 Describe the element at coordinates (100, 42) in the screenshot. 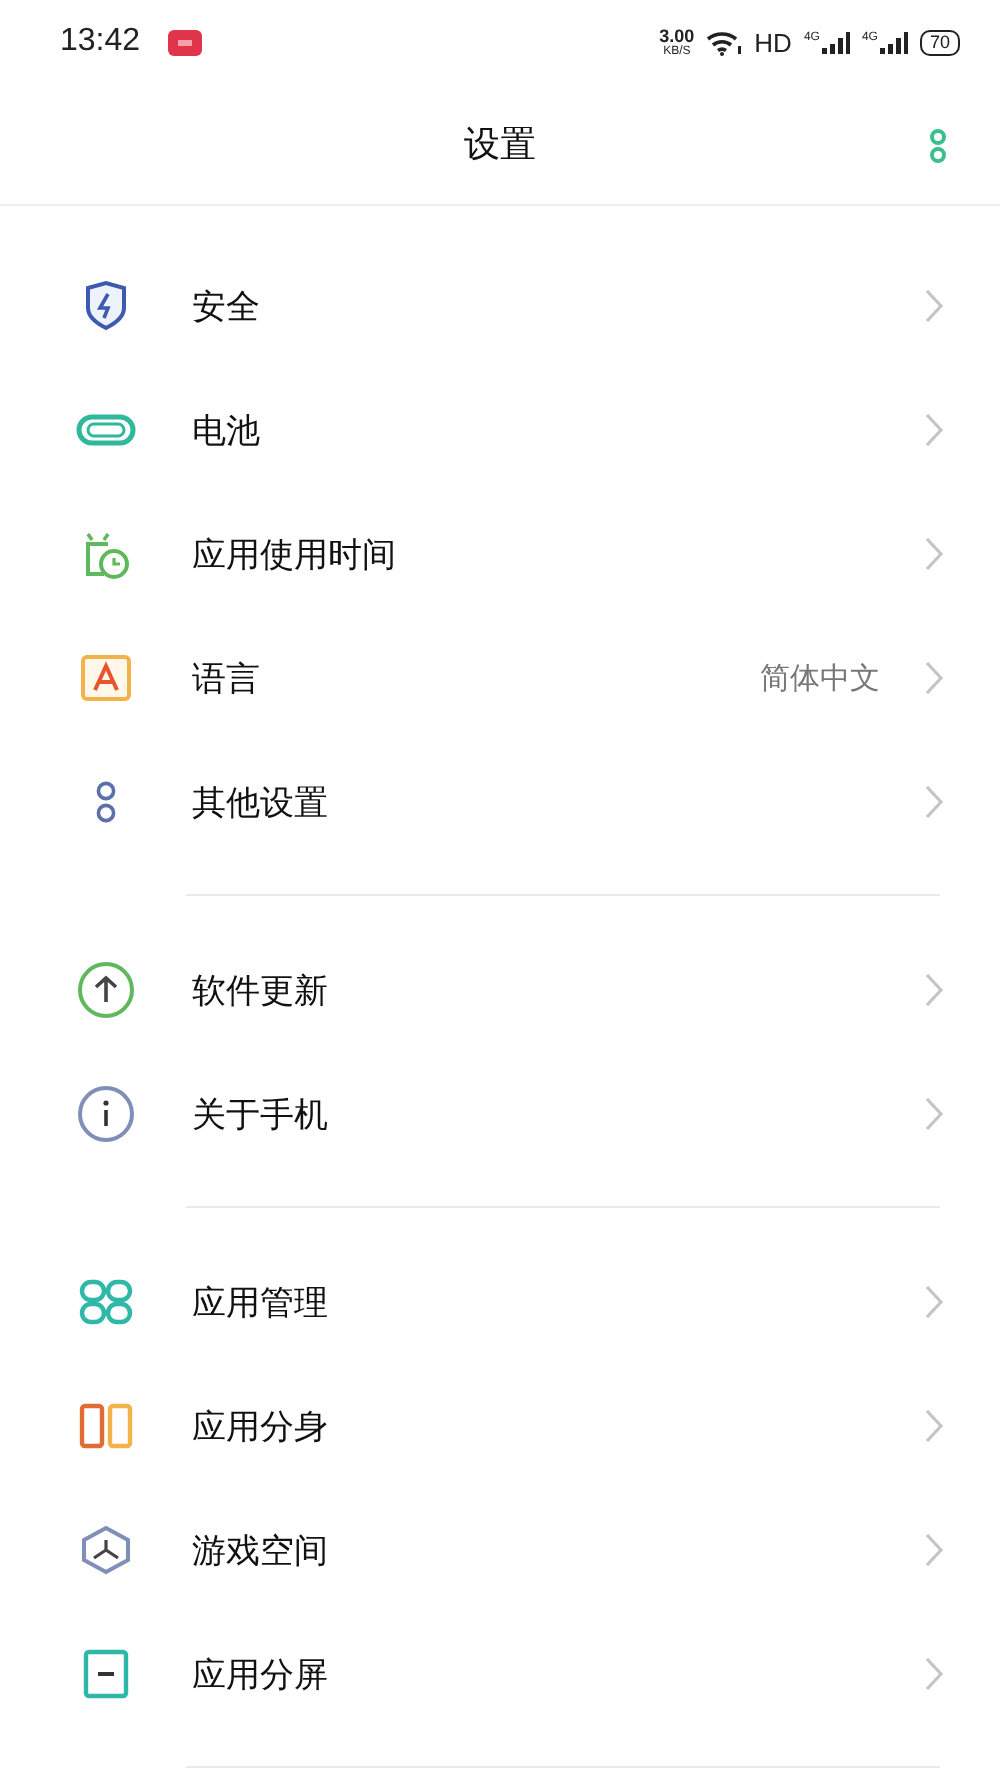

I see `clock-time: 13:42` at that location.